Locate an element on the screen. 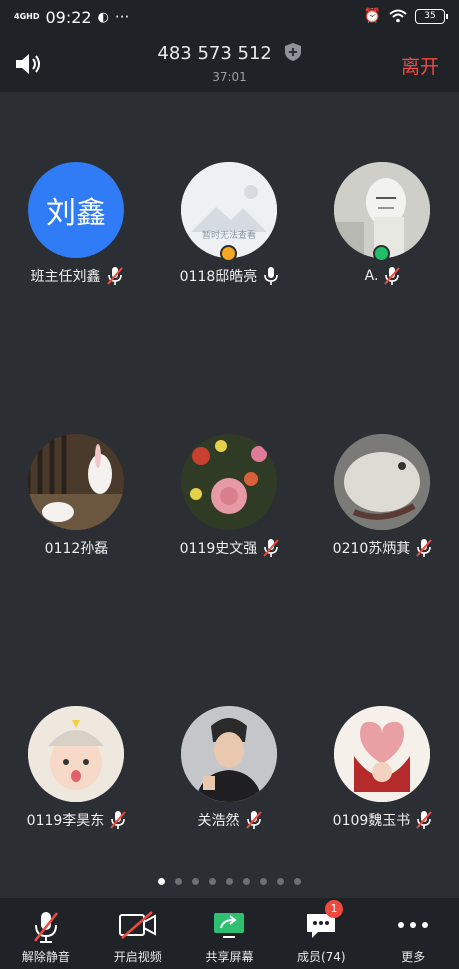 Image resolution: width=459 pixels, height=969 pixels. cohost-badge-icon is located at coordinates (381, 253).